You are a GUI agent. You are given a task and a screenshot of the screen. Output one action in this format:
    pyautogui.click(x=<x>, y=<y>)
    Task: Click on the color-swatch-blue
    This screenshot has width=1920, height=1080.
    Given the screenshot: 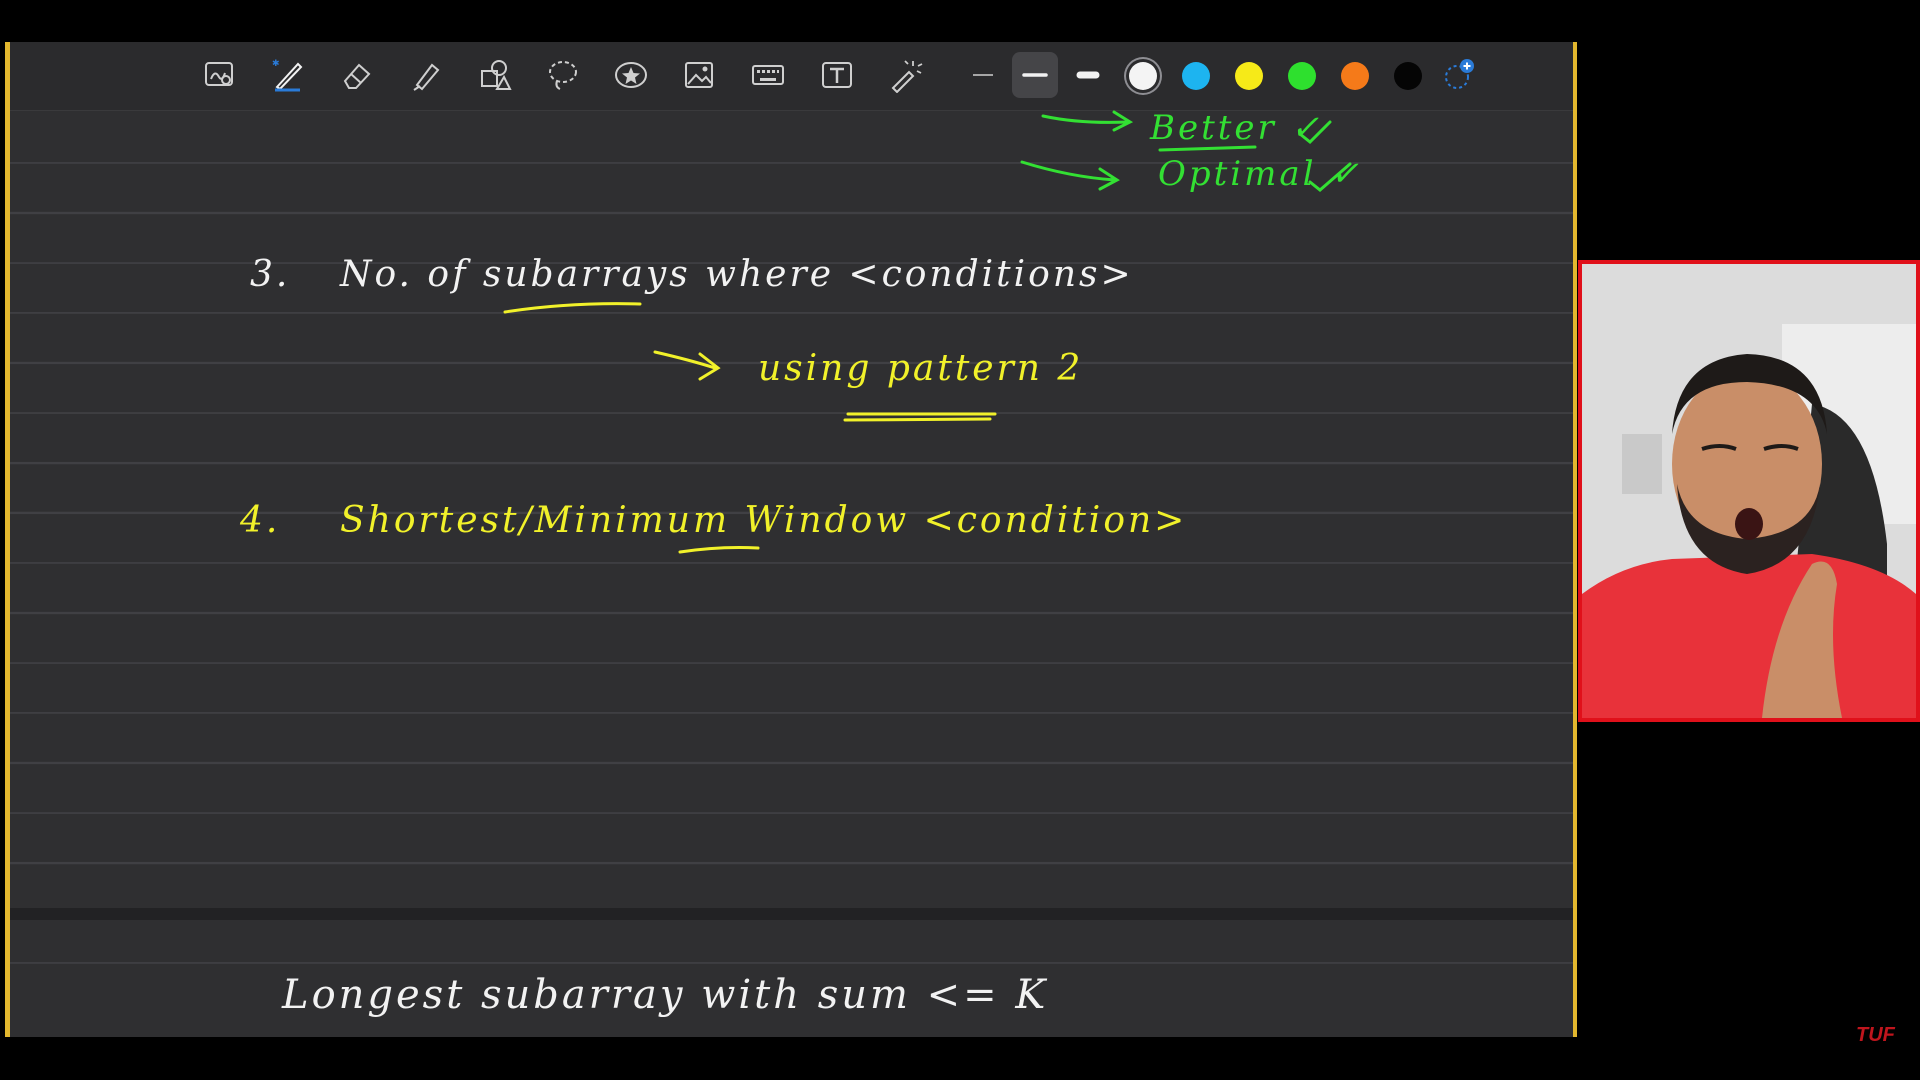 What is the action you would take?
    pyautogui.click(x=1196, y=76)
    